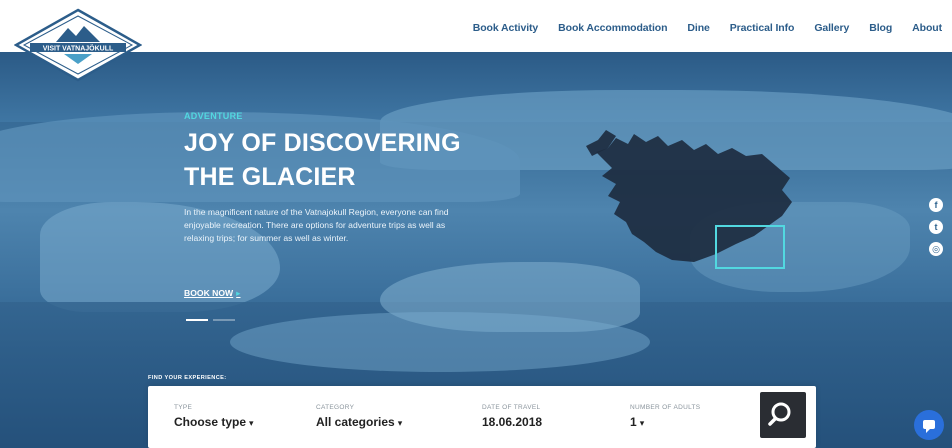  What do you see at coordinates (322, 143) in the screenshot?
I see `hero-headline-line-1: JOY OF DISCOVERING` at bounding box center [322, 143].